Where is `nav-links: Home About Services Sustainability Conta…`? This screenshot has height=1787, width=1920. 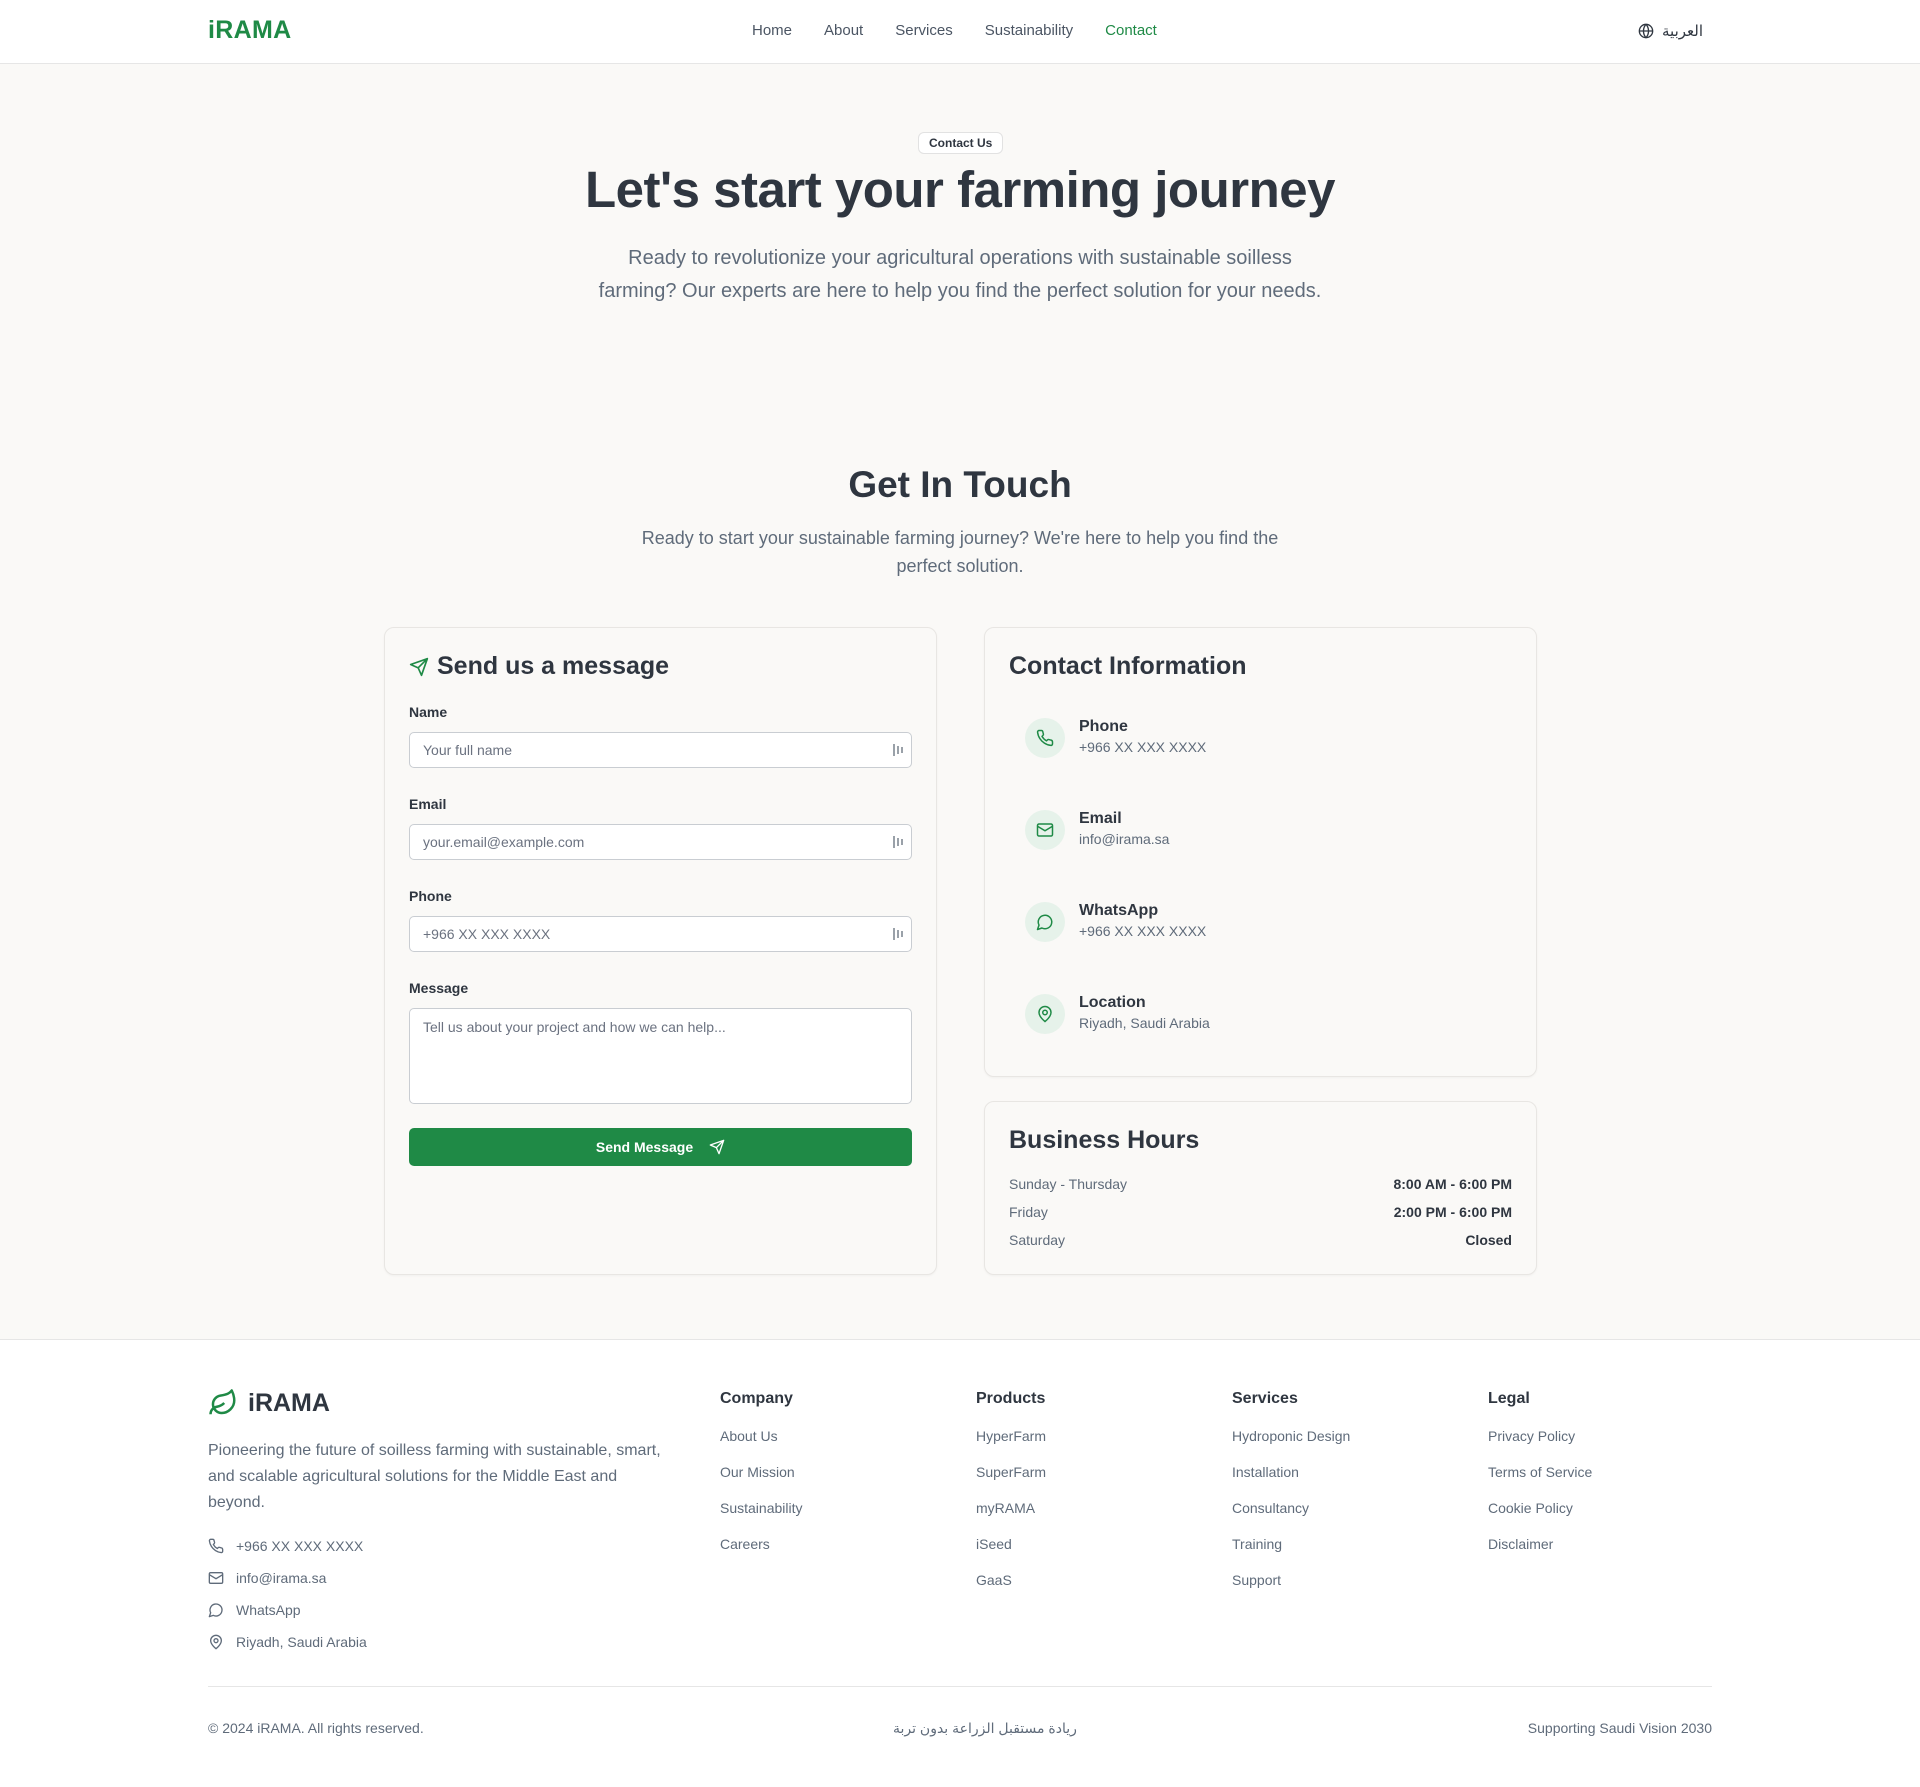 nav-links: Home About Services Sustainability Conta… is located at coordinates (970, 30).